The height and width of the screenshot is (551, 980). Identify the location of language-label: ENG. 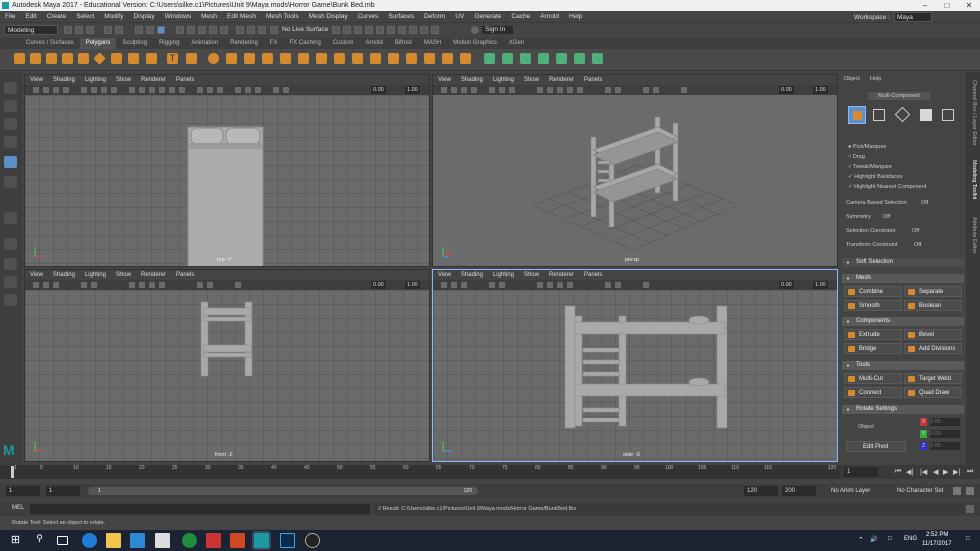
(910, 539).